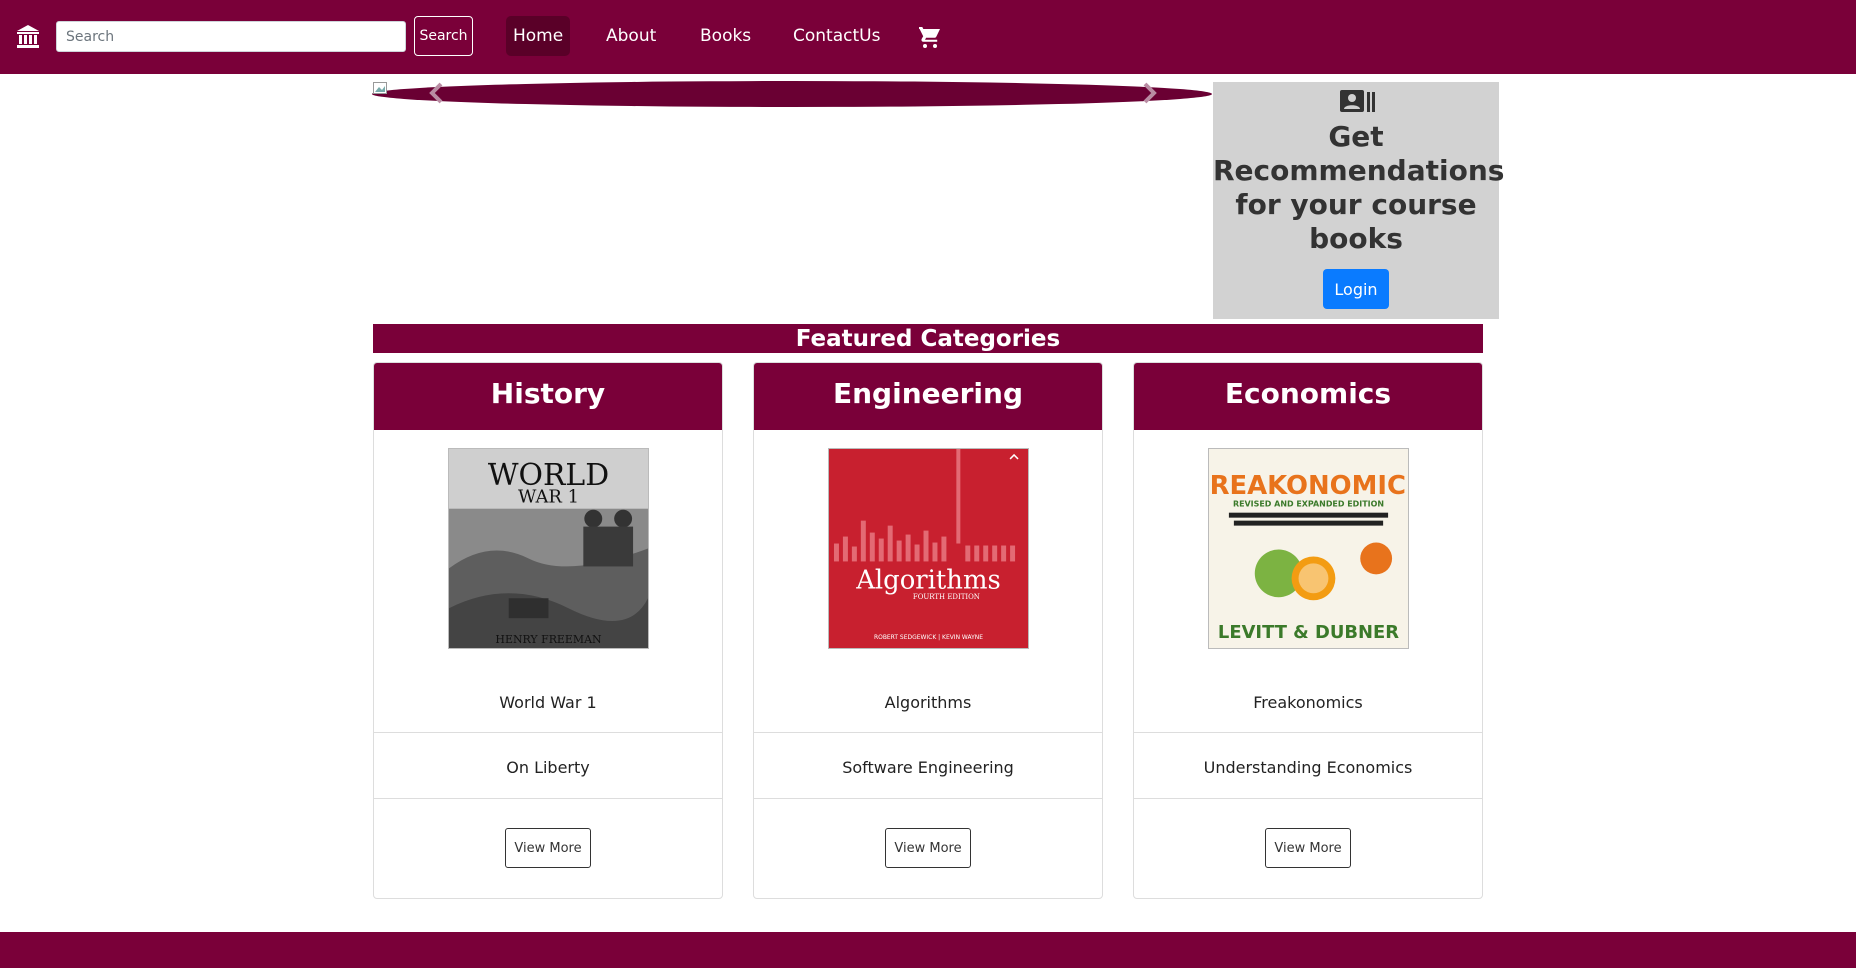 This screenshot has height=968, width=1856. Describe the element at coordinates (548, 767) in the screenshot. I see `book-title-secondary: On Liberty` at that location.